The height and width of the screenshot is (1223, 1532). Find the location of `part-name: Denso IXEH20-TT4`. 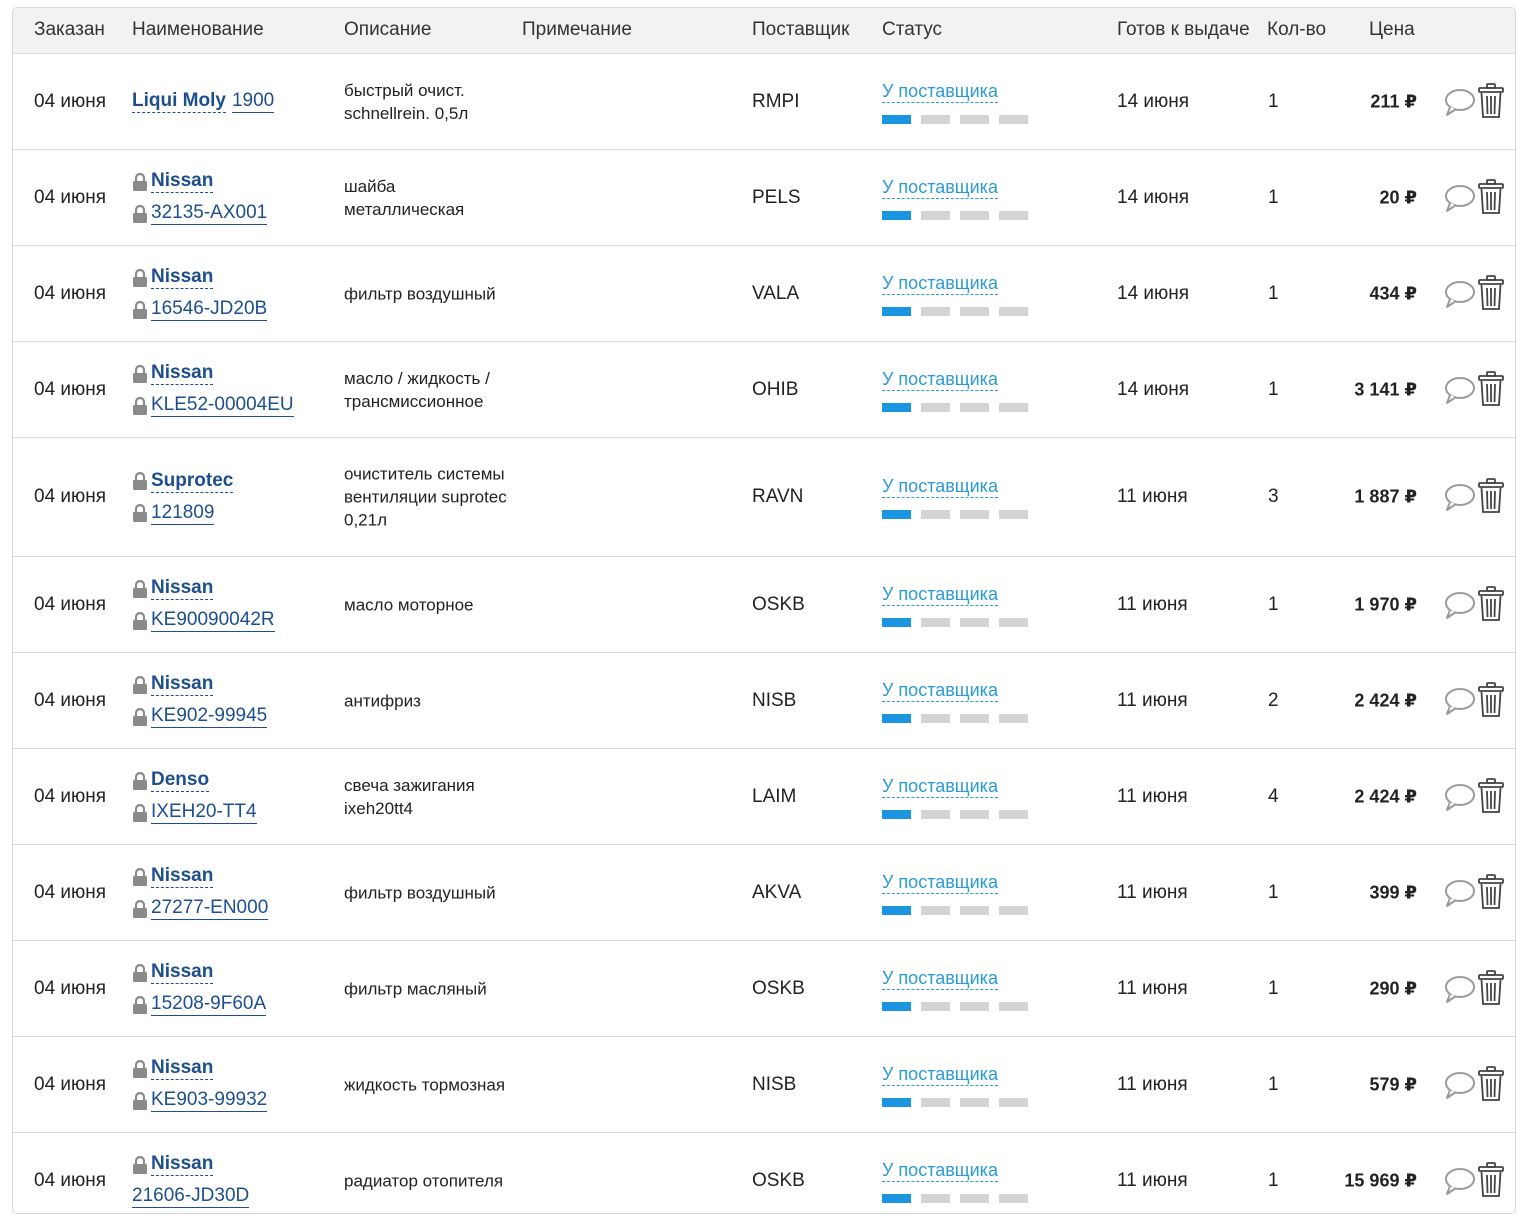

part-name: Denso IXEH20-TT4 is located at coordinates (232, 797).